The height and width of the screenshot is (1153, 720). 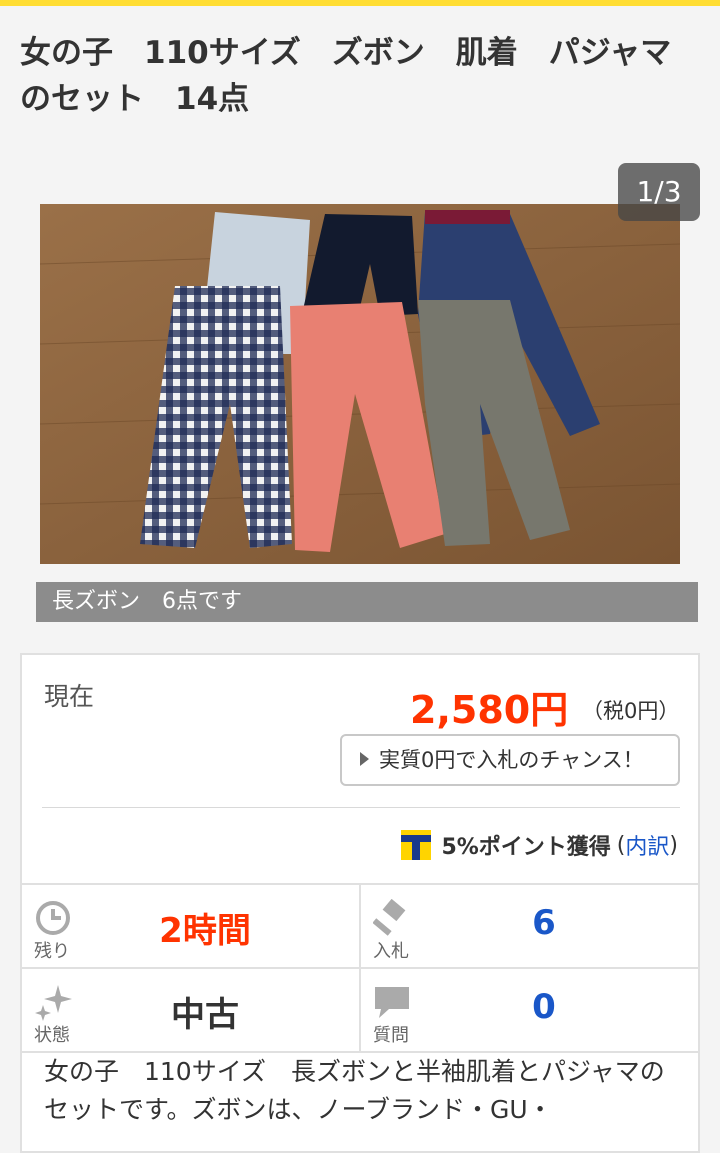 What do you see at coordinates (659, 192) in the screenshot?
I see `image-counter: 1/3` at bounding box center [659, 192].